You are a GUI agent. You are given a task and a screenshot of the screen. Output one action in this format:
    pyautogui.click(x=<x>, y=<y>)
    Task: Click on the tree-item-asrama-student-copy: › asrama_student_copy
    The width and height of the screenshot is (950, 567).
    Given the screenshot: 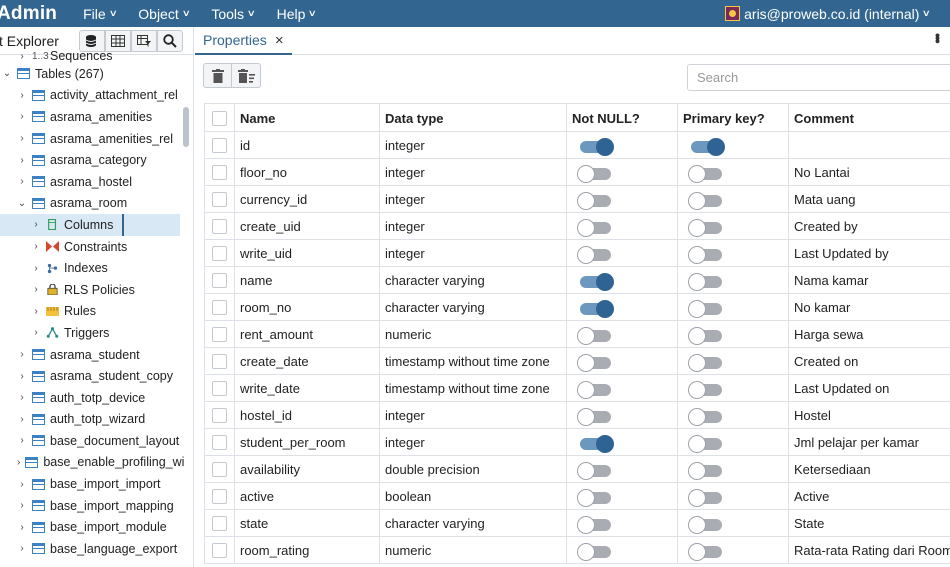 What is the action you would take?
    pyautogui.click(x=90, y=376)
    